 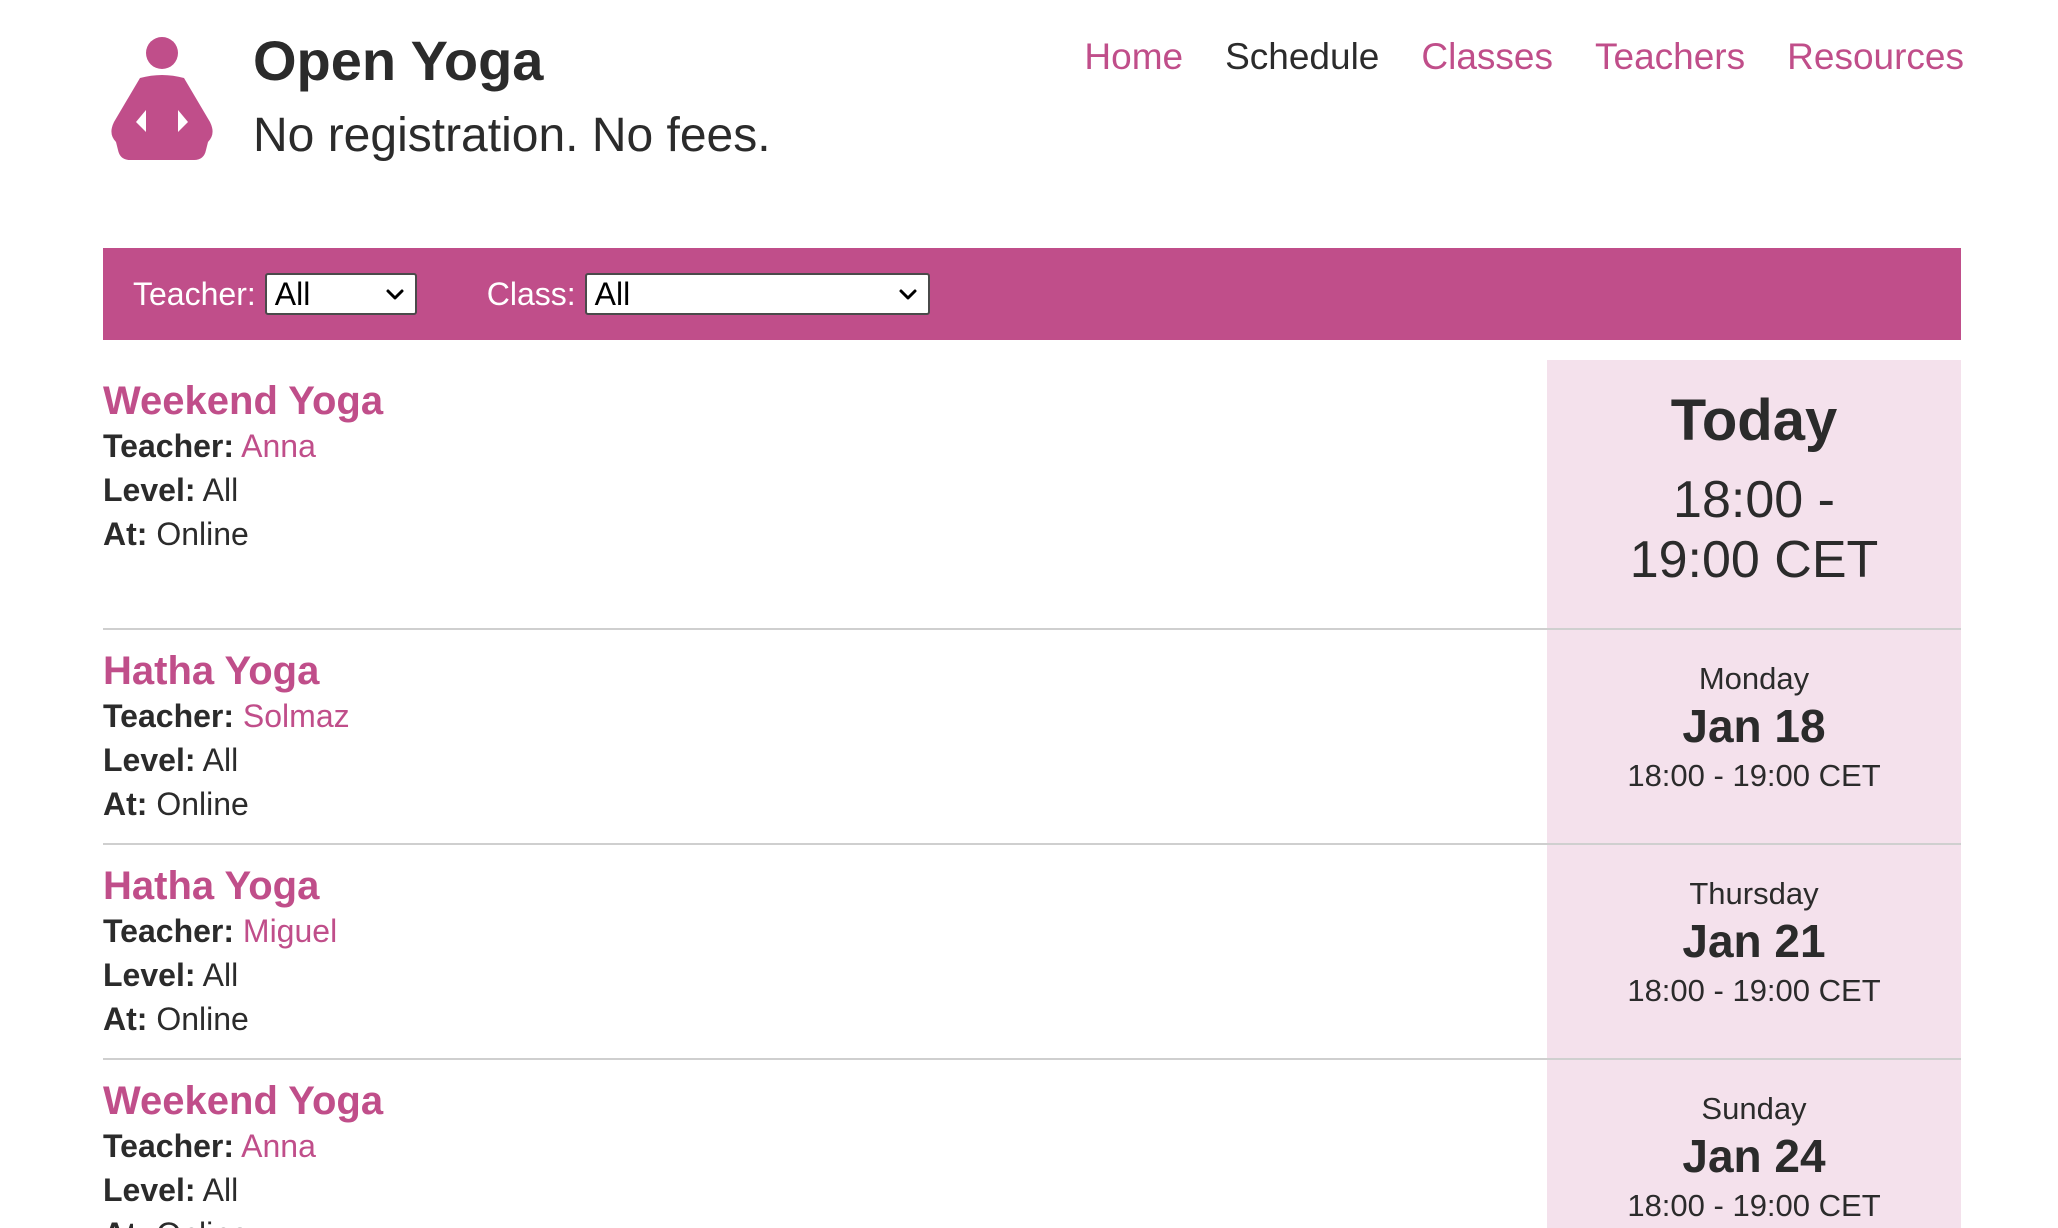 What do you see at coordinates (825, 716) in the screenshot?
I see `teacher-line: Teacher: Solmaz` at bounding box center [825, 716].